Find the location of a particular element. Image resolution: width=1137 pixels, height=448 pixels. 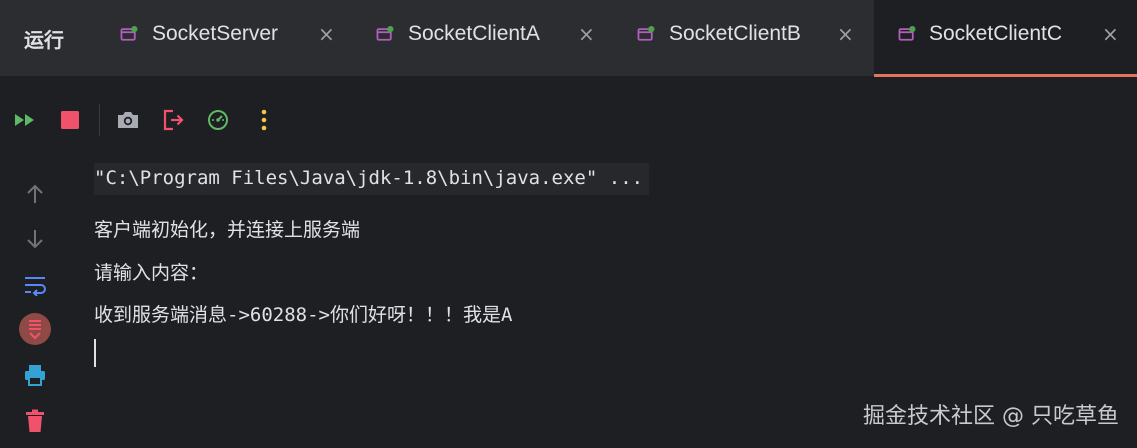

soft-wrap-button is located at coordinates (35, 285).